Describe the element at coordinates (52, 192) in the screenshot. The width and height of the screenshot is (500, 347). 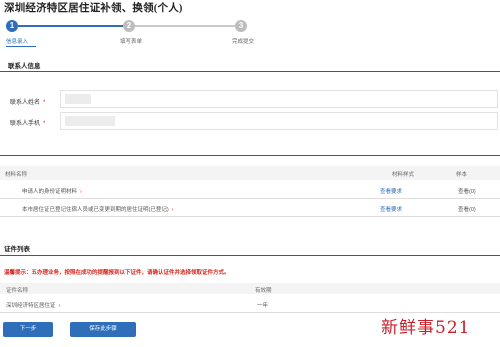
I see `material-name: 申请人的身份证明材料 ›` at that location.